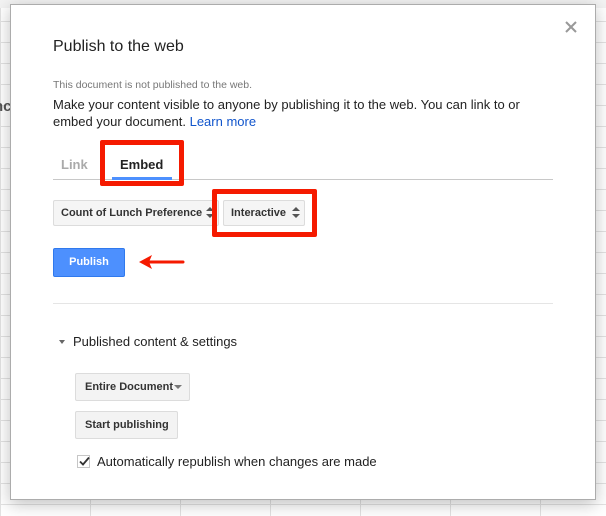 The height and width of the screenshot is (516, 606). I want to click on scope-dropdown: Entire Document, so click(132, 387).